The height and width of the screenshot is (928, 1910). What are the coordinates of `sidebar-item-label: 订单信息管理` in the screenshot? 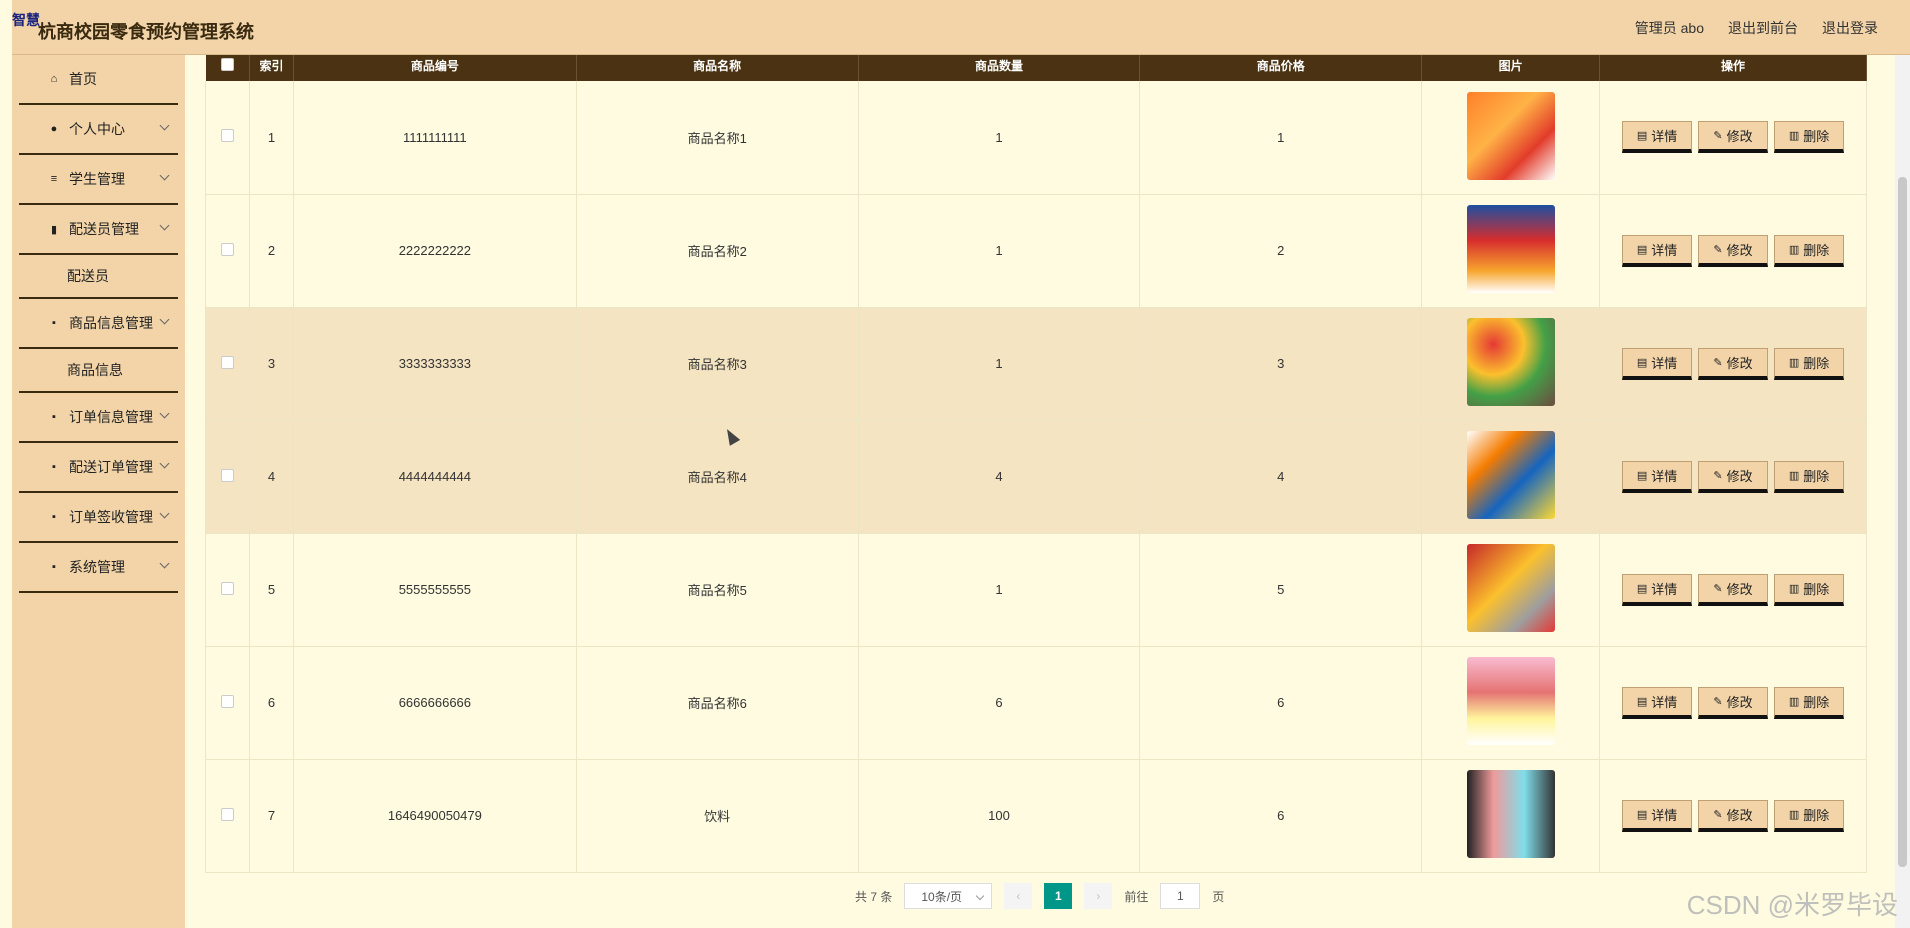 It's located at (111, 417).